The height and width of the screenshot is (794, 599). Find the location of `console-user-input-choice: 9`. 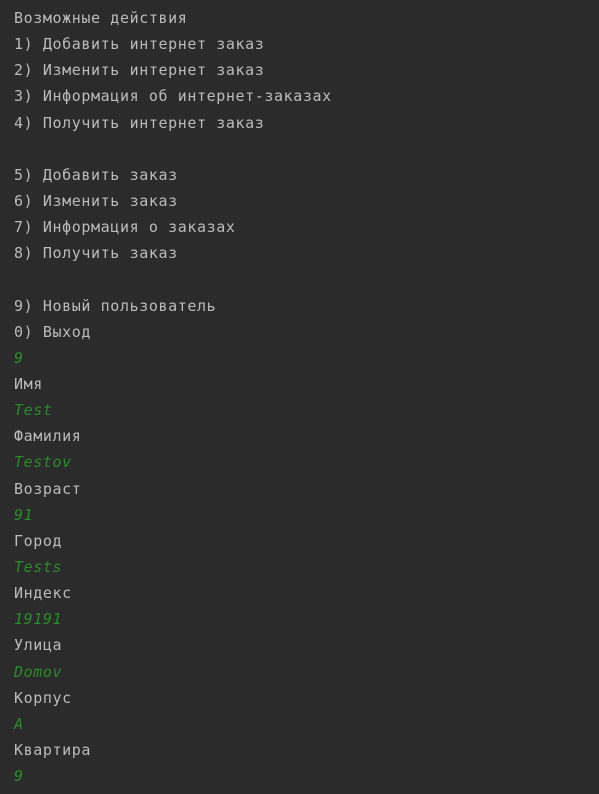

console-user-input-choice: 9 is located at coordinates (19, 357).